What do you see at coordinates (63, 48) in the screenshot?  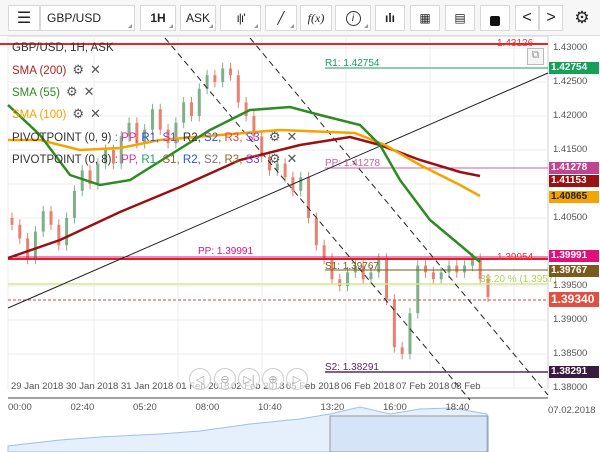 I see `chart-title: GBP/USD, 1H, ASK` at bounding box center [63, 48].